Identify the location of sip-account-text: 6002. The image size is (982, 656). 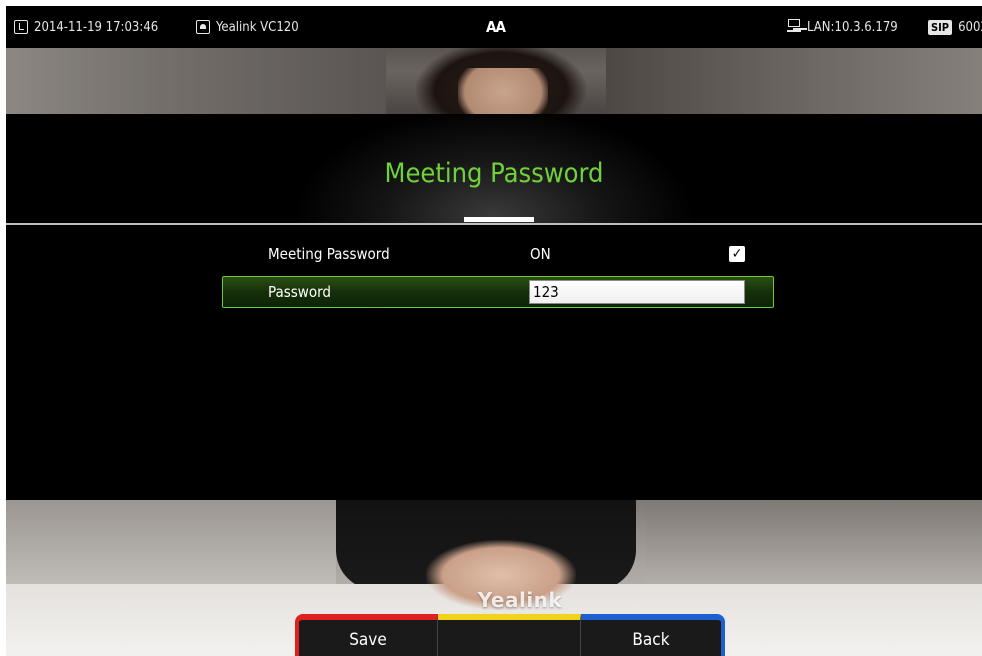
(970, 27).